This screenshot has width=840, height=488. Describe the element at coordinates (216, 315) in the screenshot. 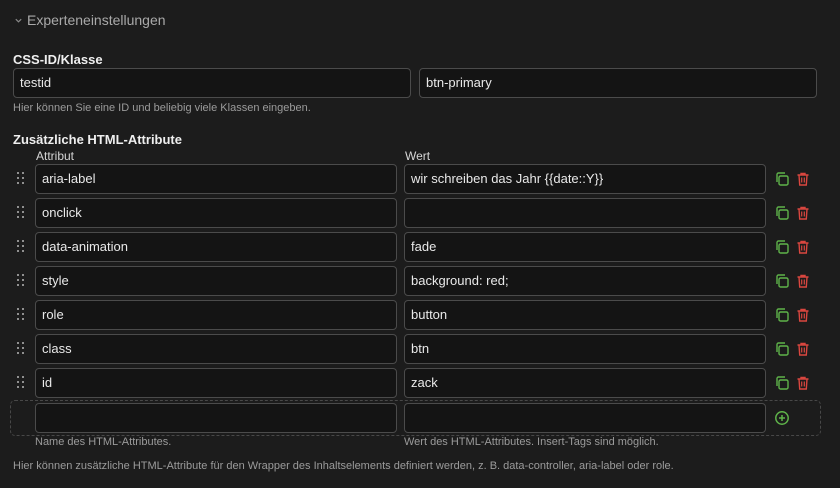

I see `attribute-name-input: role` at that location.